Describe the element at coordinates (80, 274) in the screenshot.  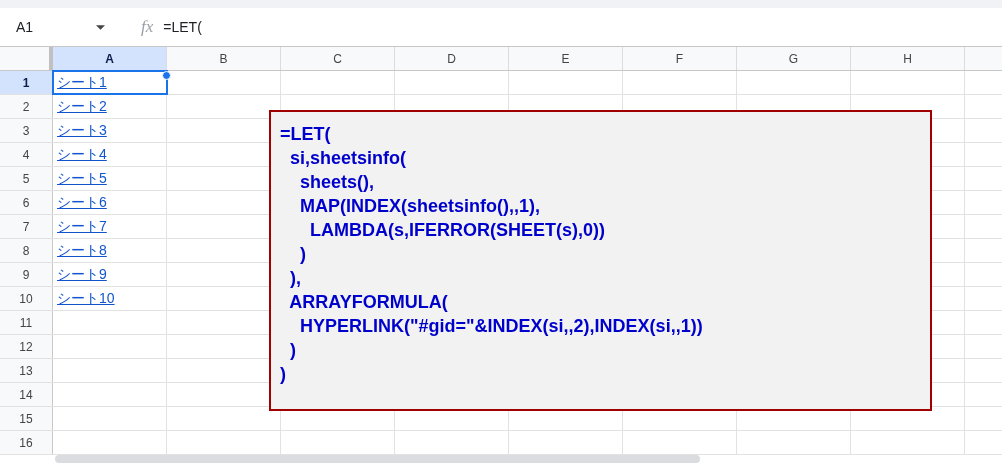
I see `sheet-link: シート9` at that location.